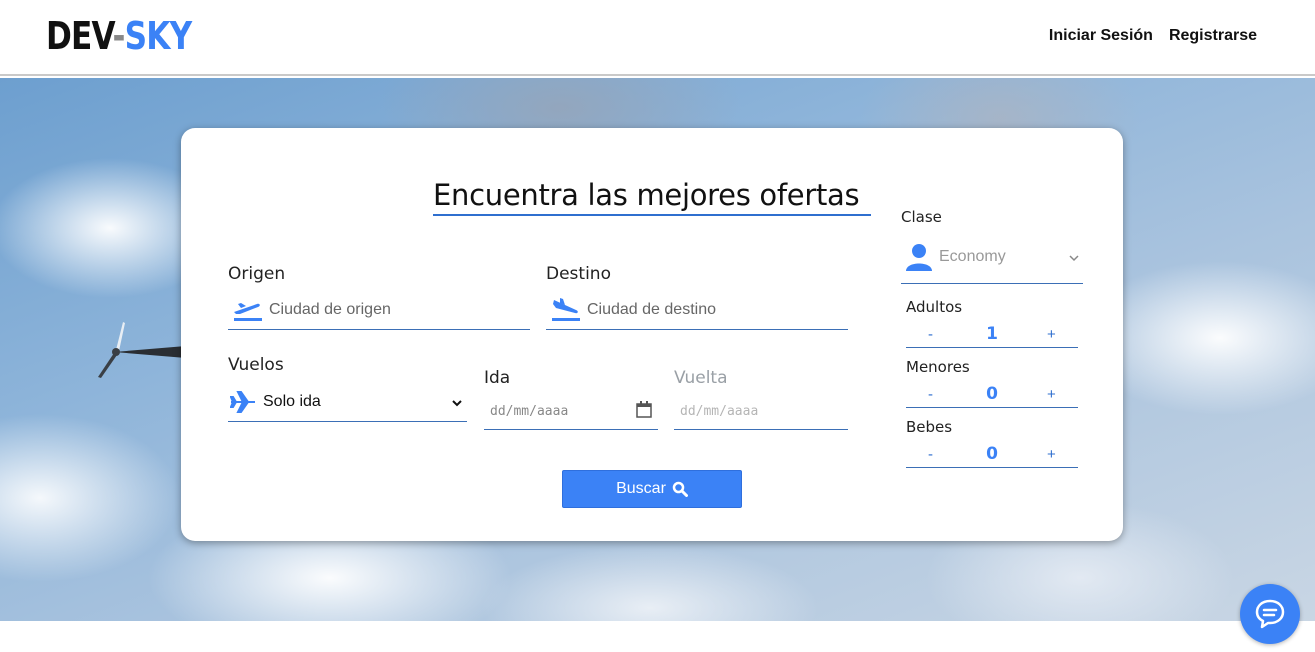  Describe the element at coordinates (571, 411) in the screenshot. I see `departure-date-input: dd/mm/aaaa` at that location.